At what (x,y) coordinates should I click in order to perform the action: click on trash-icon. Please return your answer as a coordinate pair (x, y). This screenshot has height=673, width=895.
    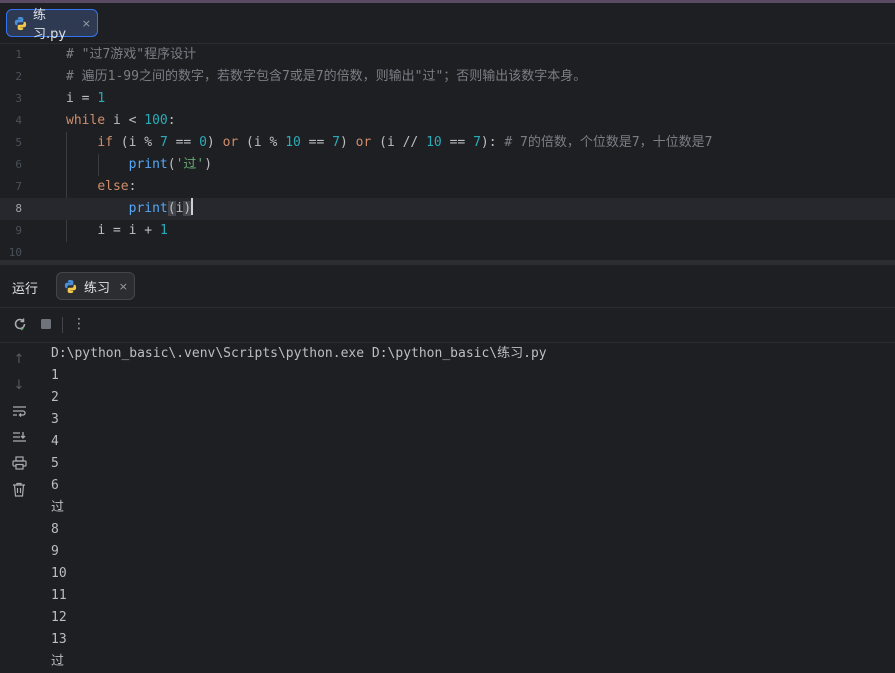
    Looking at the image, I should click on (19, 489).